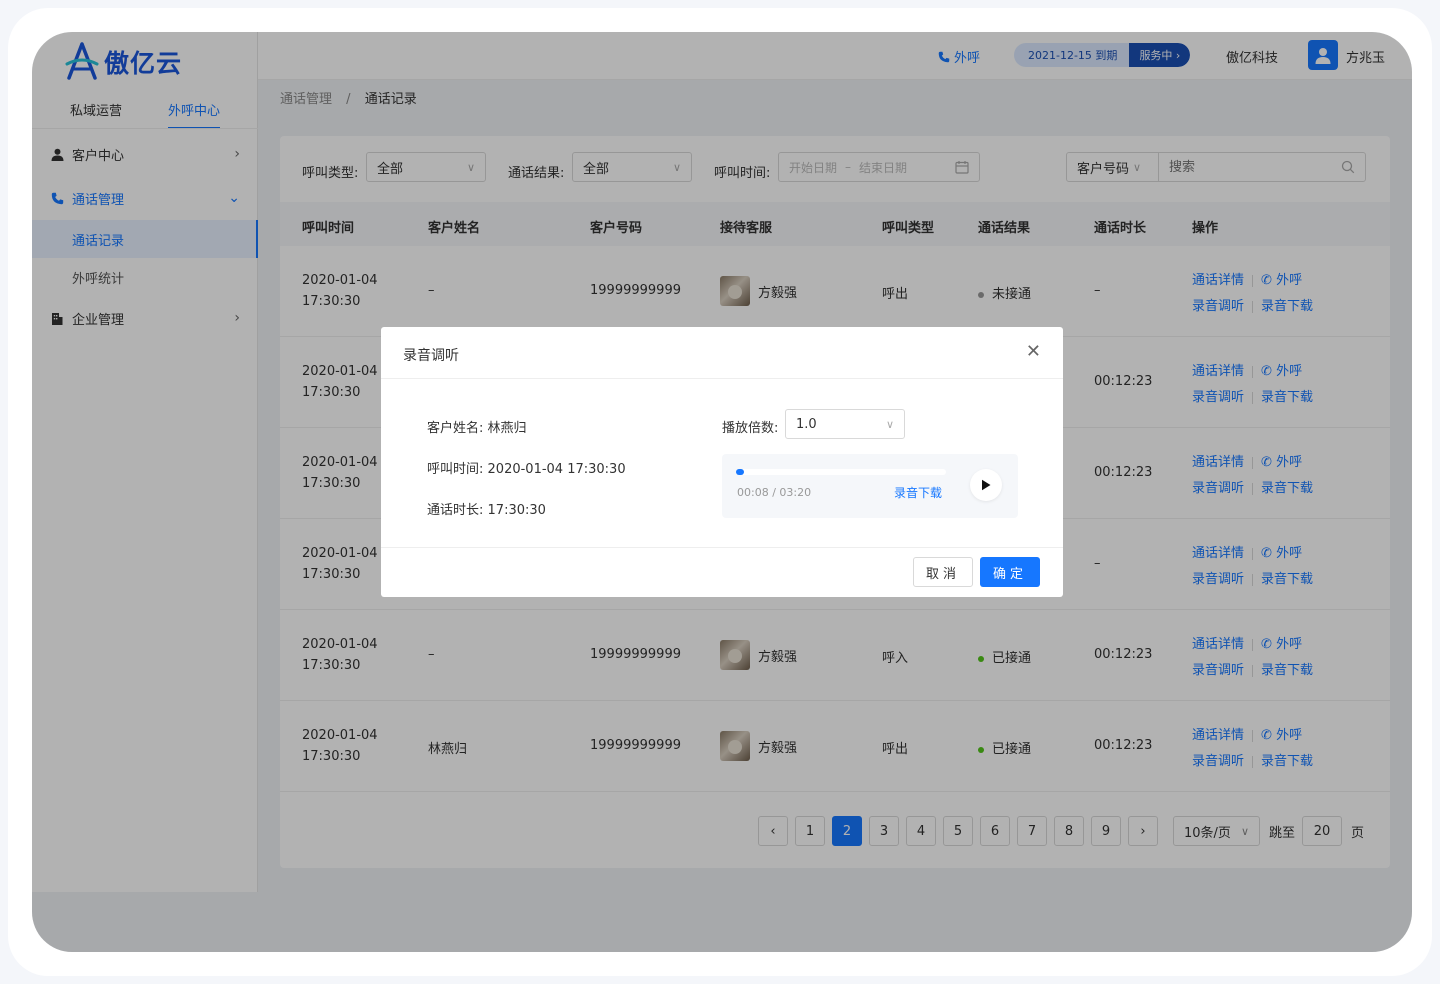 The image size is (1440, 984). I want to click on play-button, so click(986, 485).